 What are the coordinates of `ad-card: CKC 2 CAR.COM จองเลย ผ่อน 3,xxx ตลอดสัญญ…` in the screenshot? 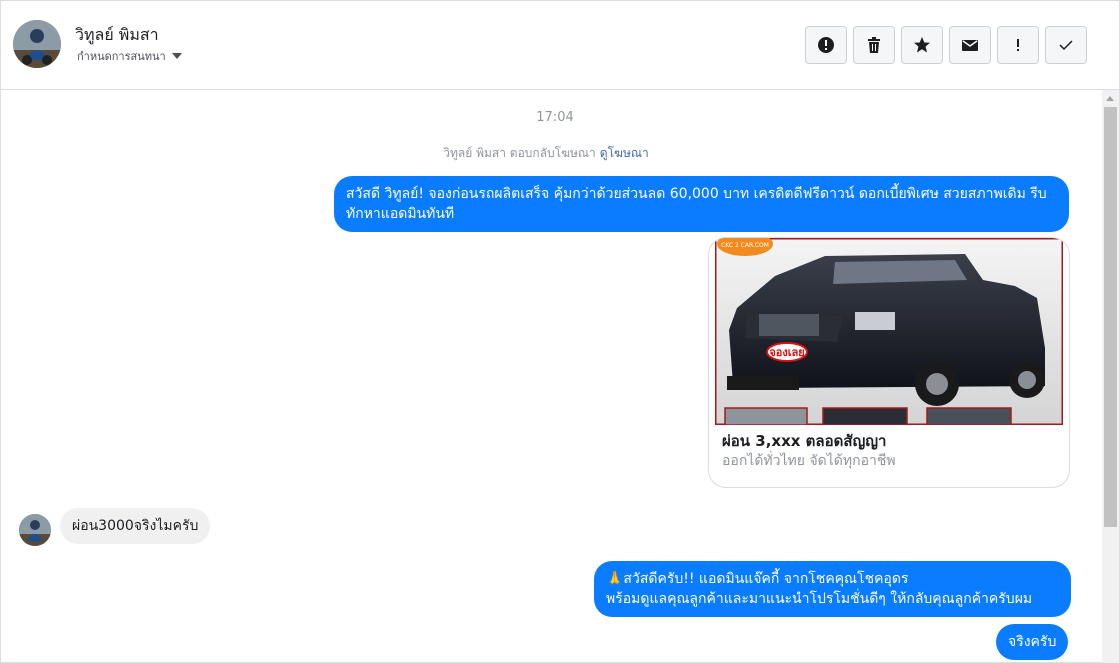 It's located at (889, 362).